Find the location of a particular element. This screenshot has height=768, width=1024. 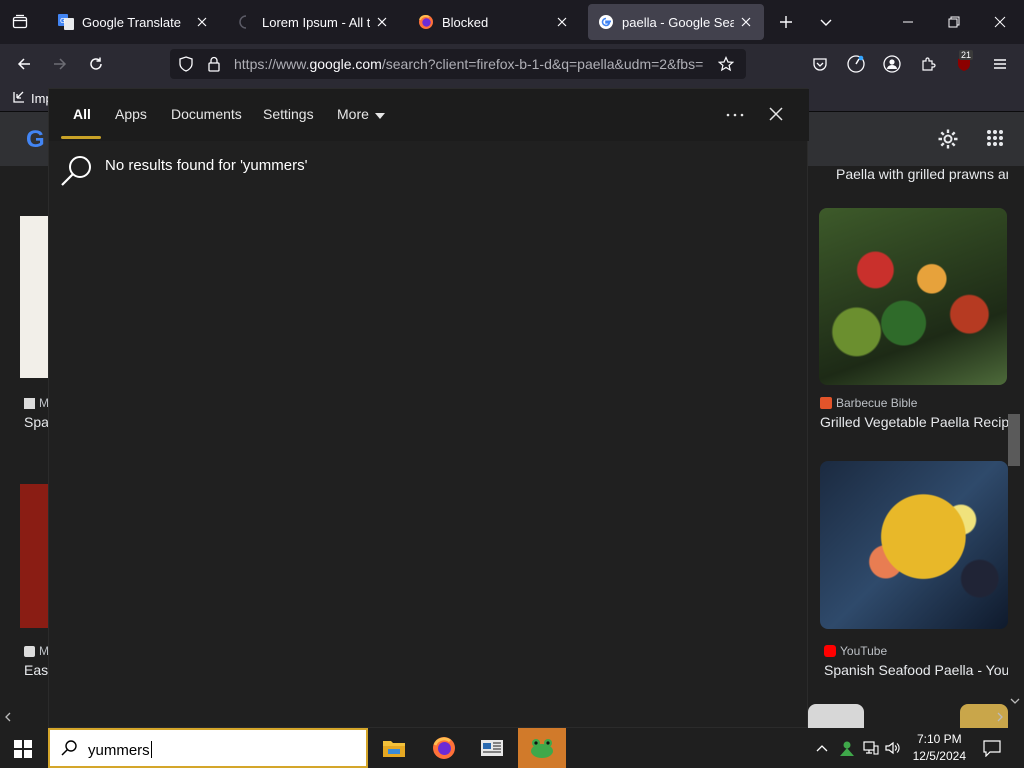

tab-all: All is located at coordinates (82, 114).